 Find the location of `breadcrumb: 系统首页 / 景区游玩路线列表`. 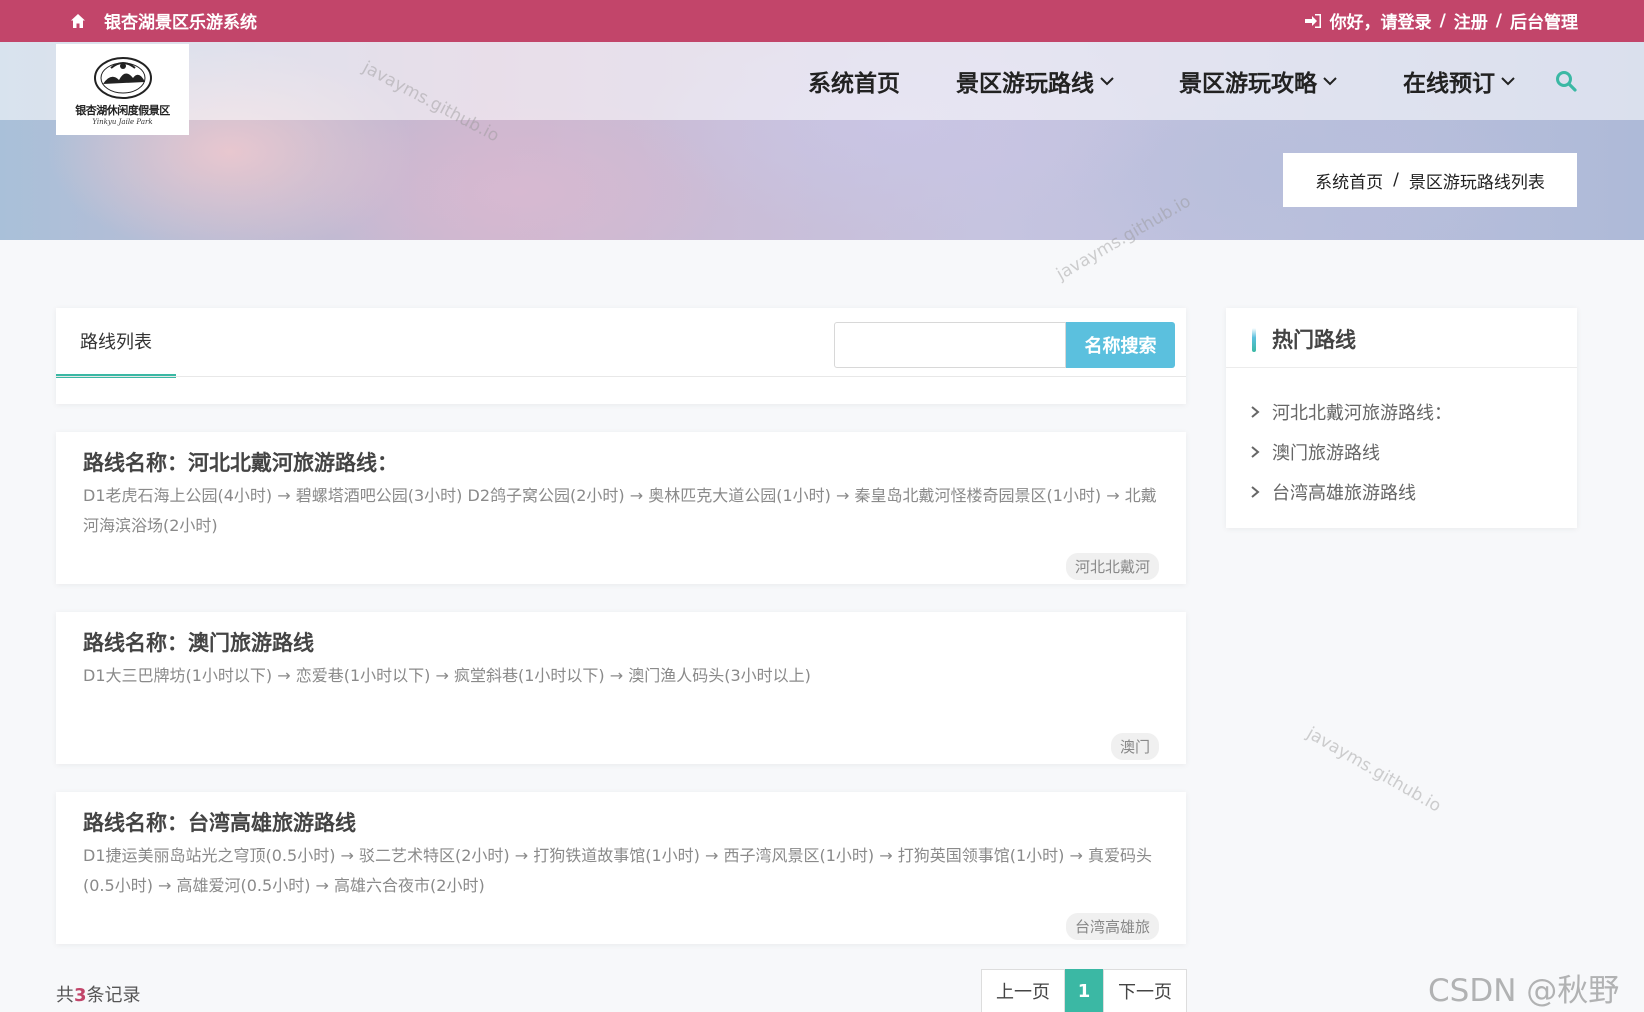

breadcrumb: 系统首页 / 景区游玩路线列表 is located at coordinates (1430, 180).